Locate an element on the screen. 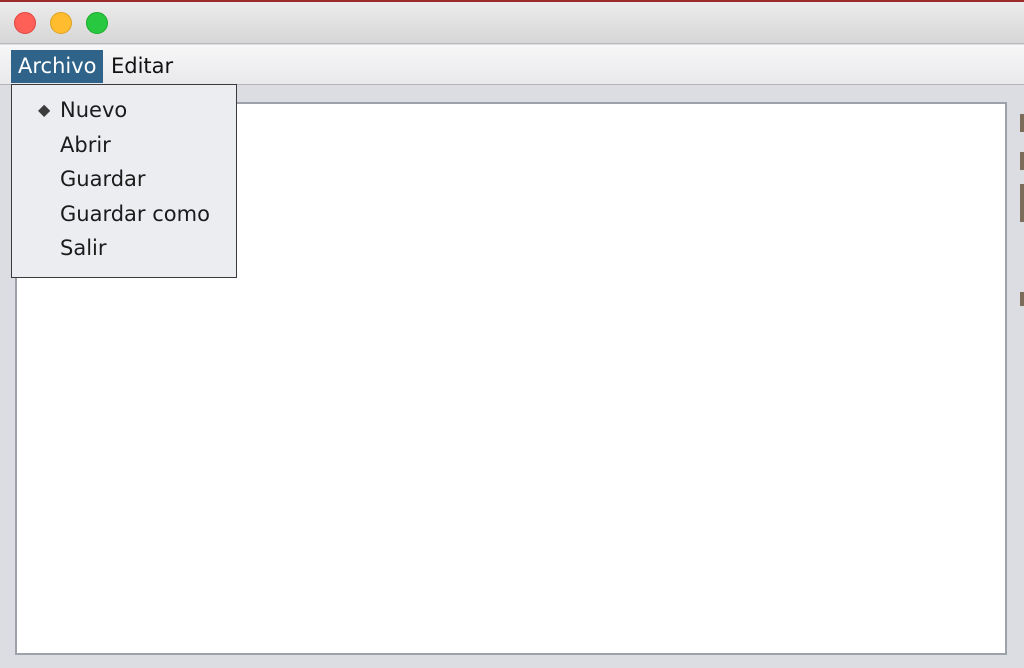 The height and width of the screenshot is (668, 1024). menu-item-label: Salir is located at coordinates (83, 248).